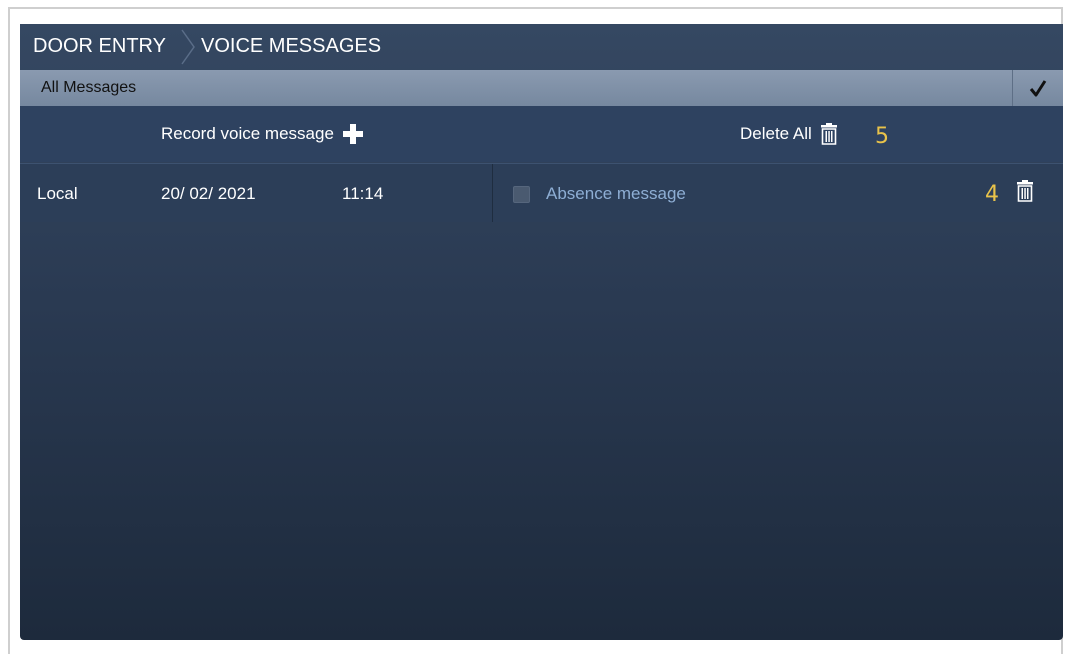 The width and height of the screenshot is (1067, 656). I want to click on checkmark-icon, so click(1038, 88).